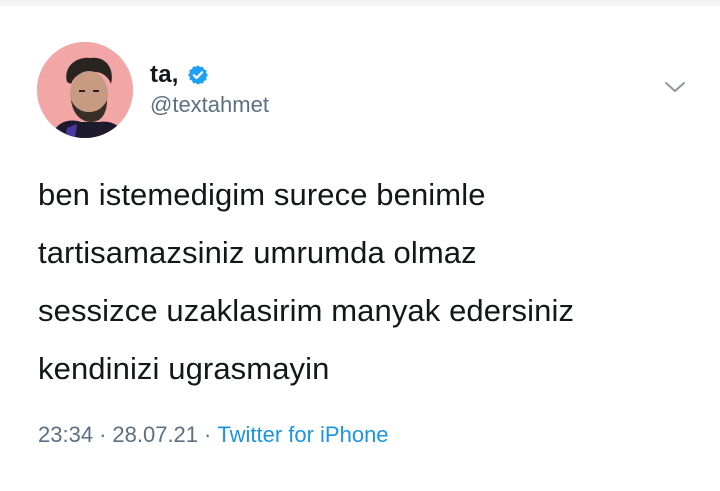  What do you see at coordinates (155, 434) in the screenshot?
I see `tweet-date: 28.07.21` at bounding box center [155, 434].